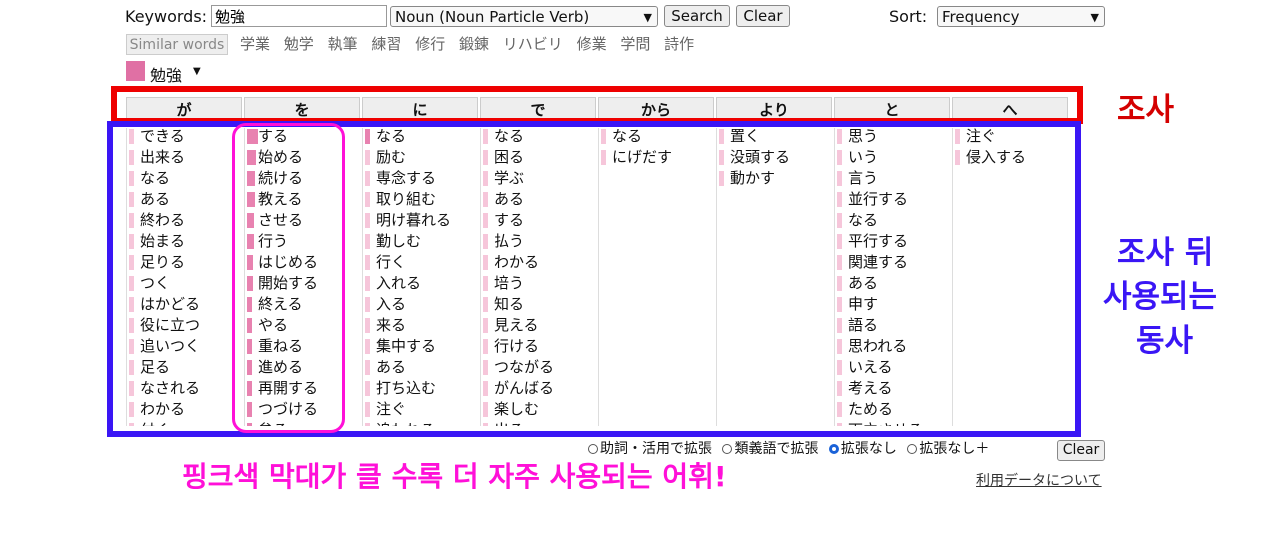 This screenshot has height=539, width=1286. Describe the element at coordinates (533, 44) in the screenshot. I see `similar-word: リハビリ` at that location.